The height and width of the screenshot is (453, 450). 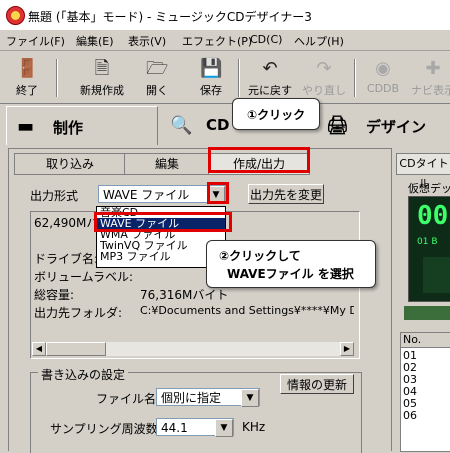 What do you see at coordinates (270, 90) in the screenshot?
I see `undo-label: 元に戻す` at bounding box center [270, 90].